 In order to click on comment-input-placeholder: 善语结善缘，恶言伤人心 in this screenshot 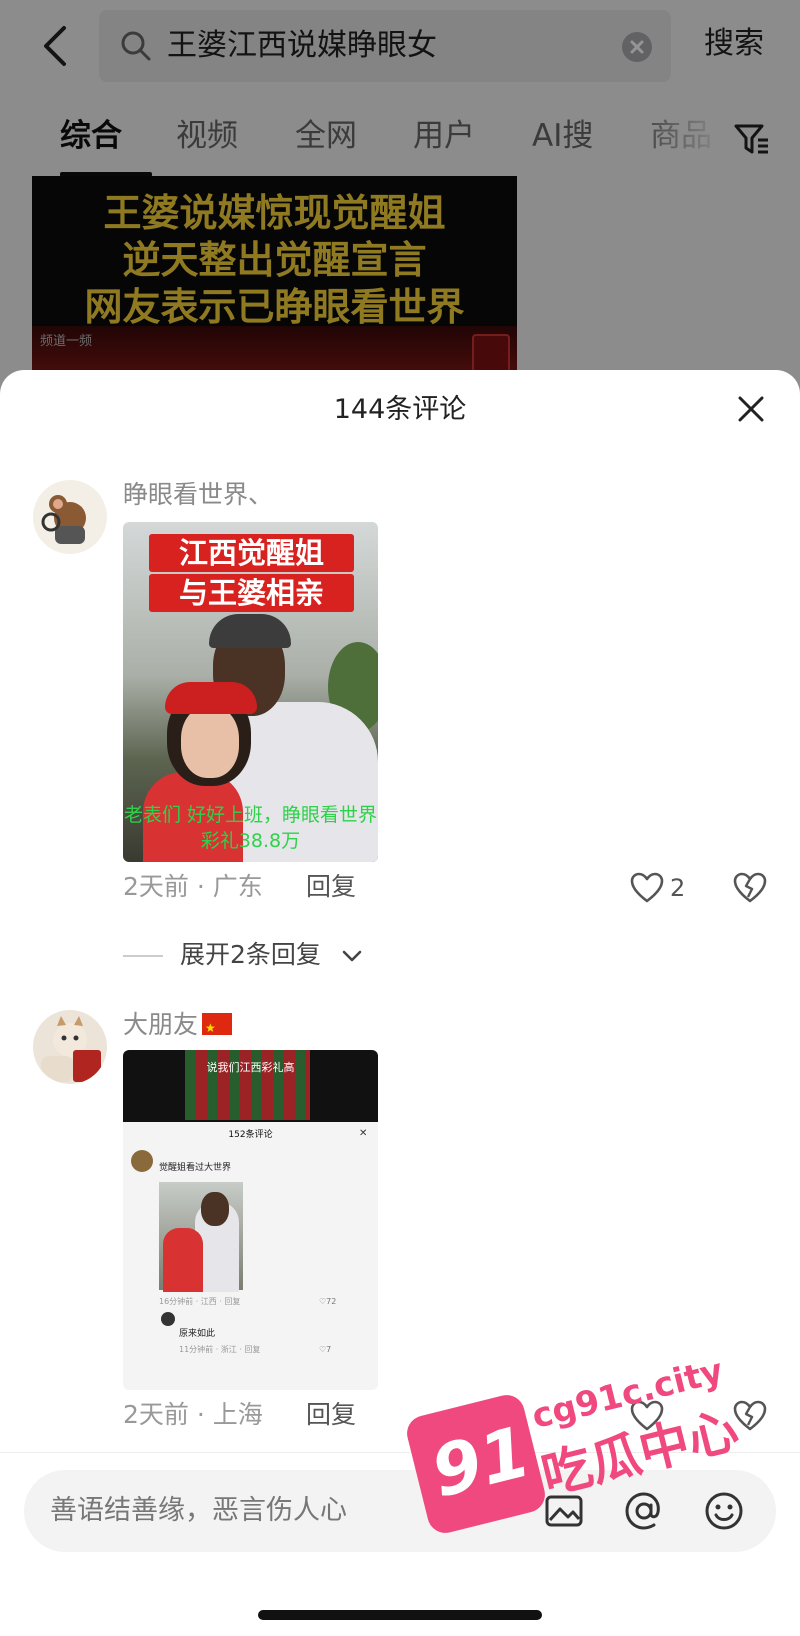, I will do `click(198, 1510)`.